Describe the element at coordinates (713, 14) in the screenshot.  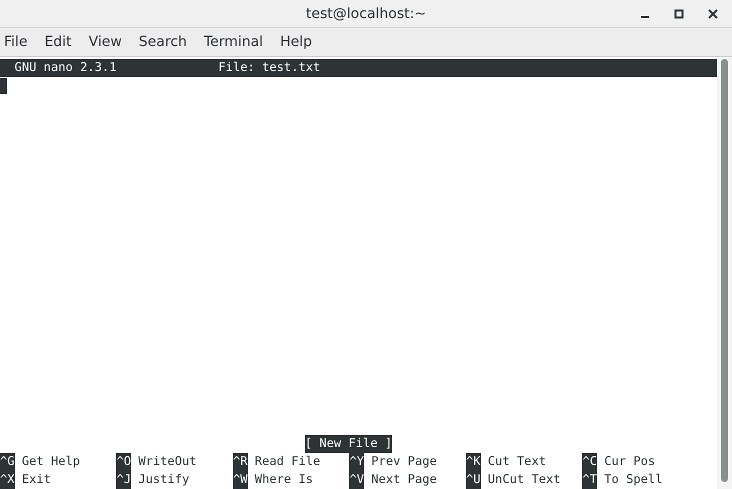
I see `close-icon` at that location.